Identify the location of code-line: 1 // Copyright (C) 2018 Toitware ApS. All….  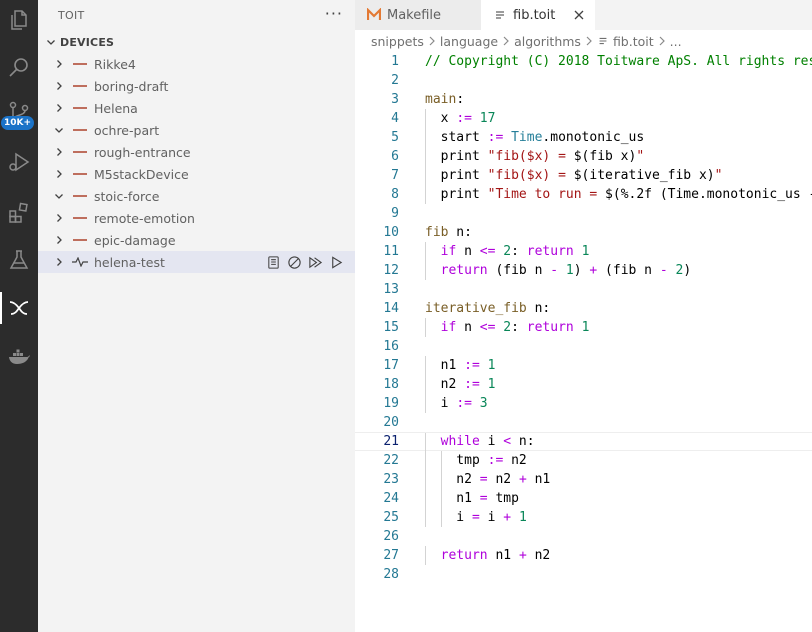
(583, 61).